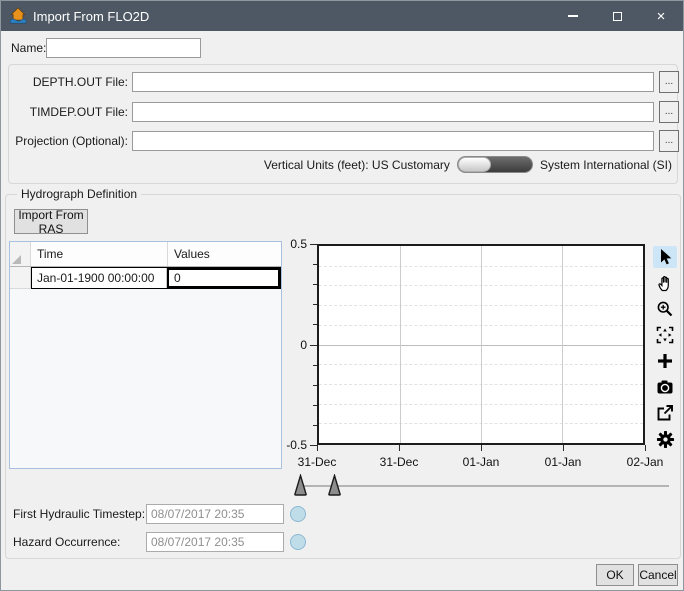  I want to click on units-left-option: US Customary, so click(410, 164).